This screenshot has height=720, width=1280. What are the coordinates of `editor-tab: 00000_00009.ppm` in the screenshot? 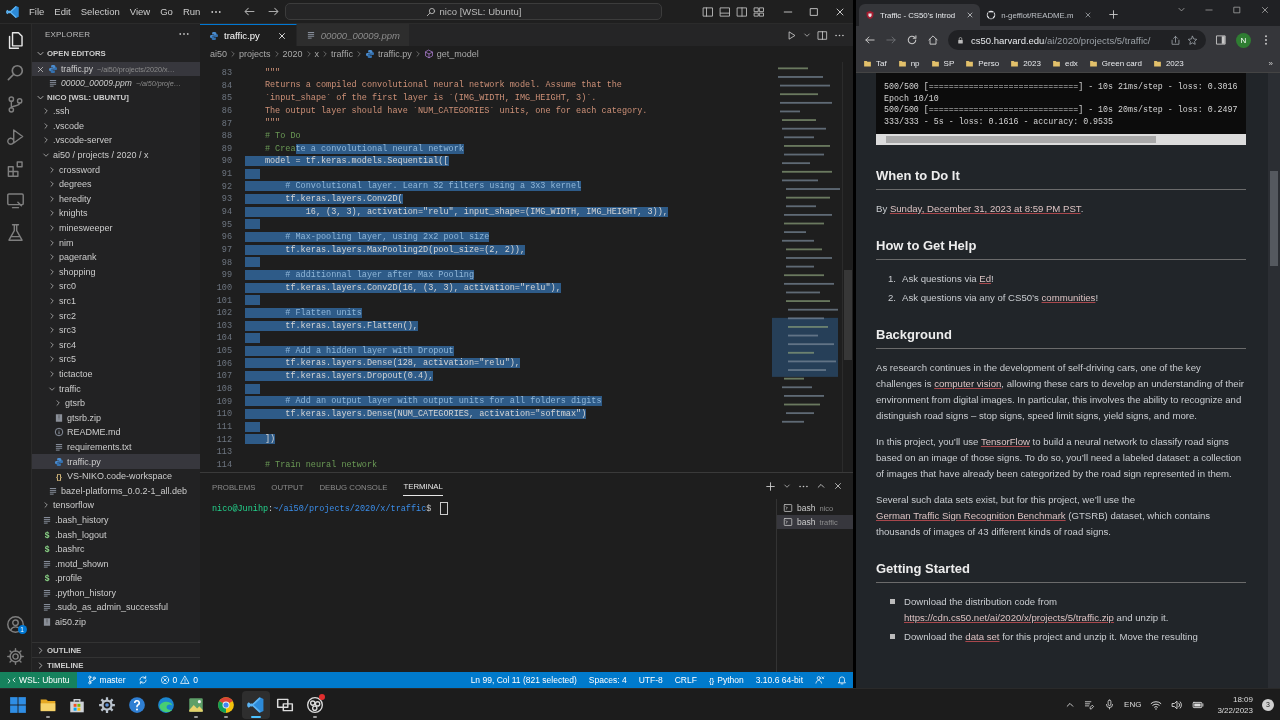 It's located at (353, 35).